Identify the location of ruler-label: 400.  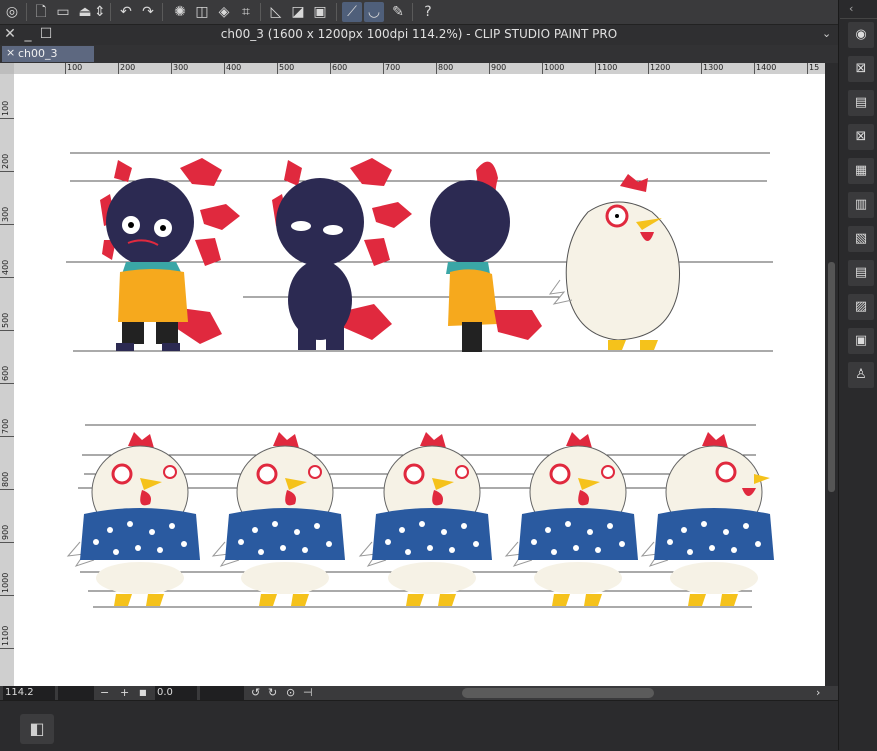
(5, 267).